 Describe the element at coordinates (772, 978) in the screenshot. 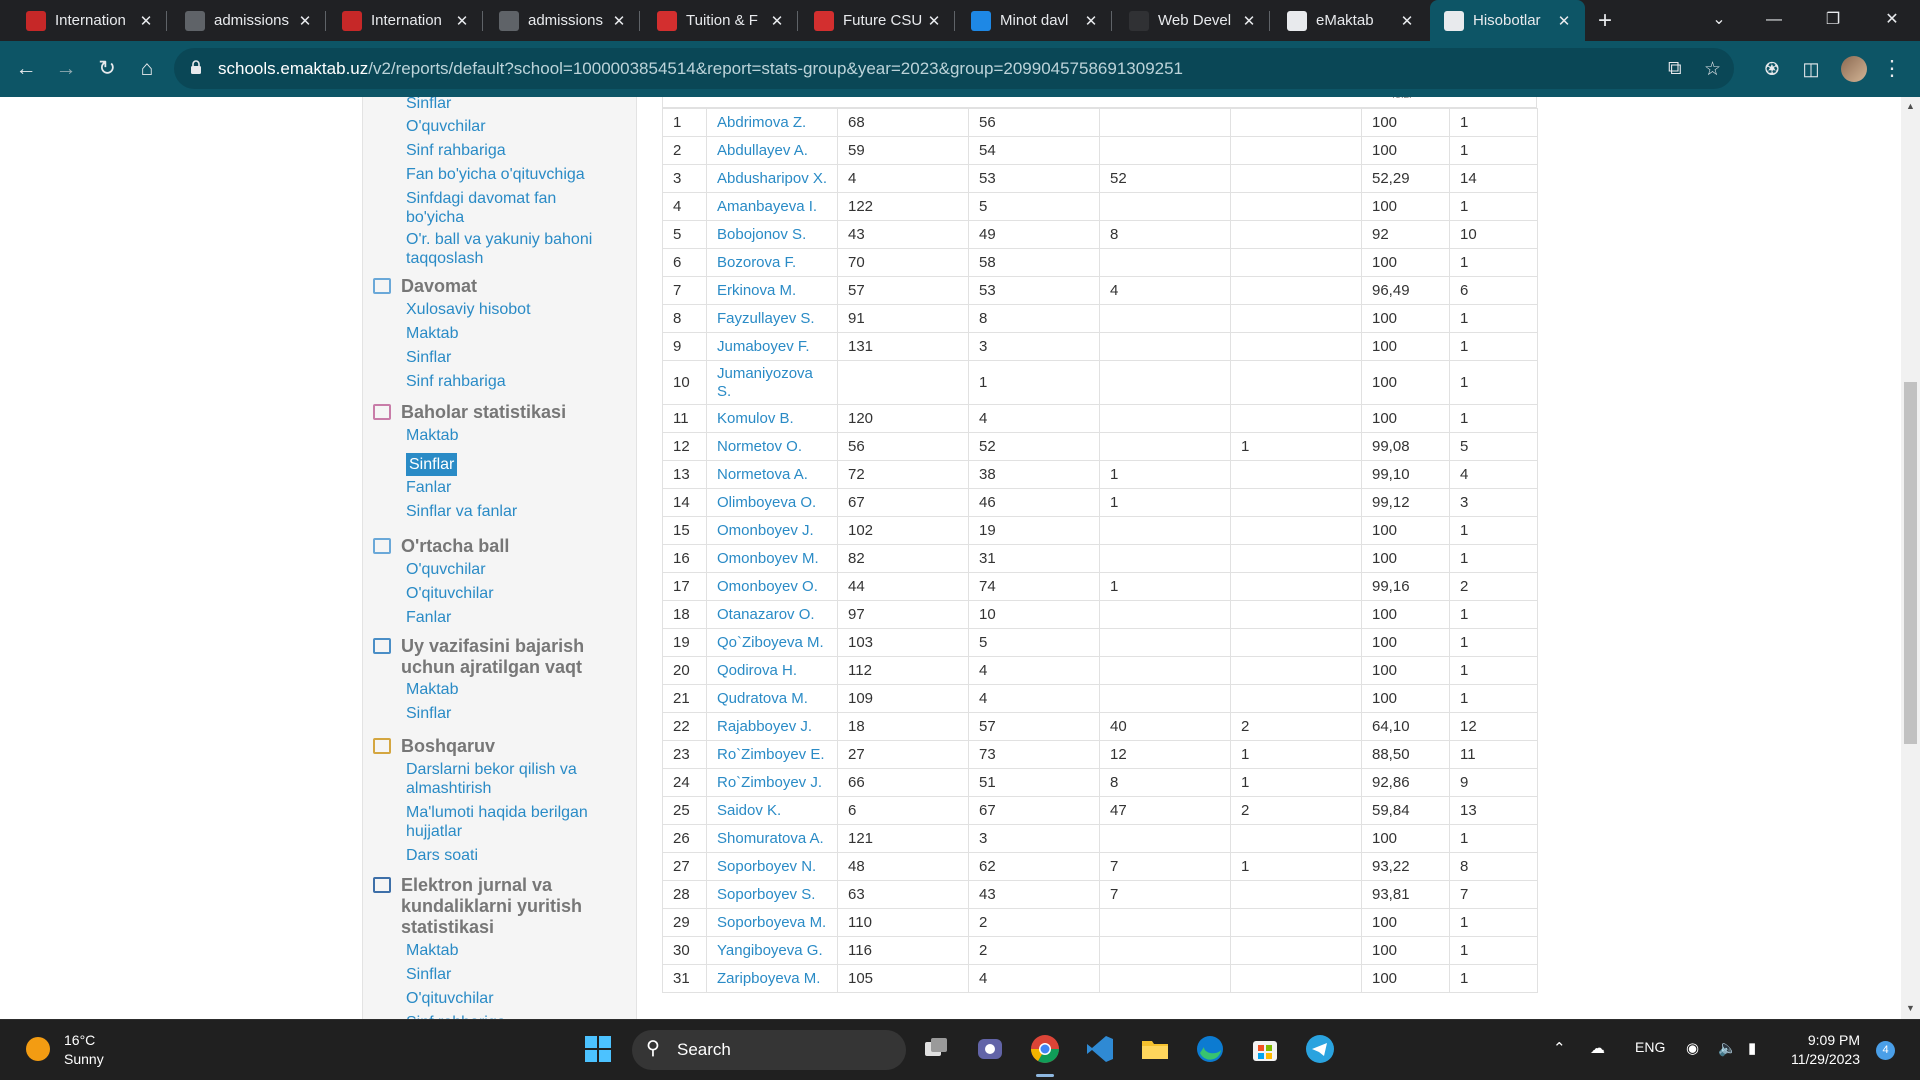

I see `student-name-cell: Zaripboyeva M.` at that location.